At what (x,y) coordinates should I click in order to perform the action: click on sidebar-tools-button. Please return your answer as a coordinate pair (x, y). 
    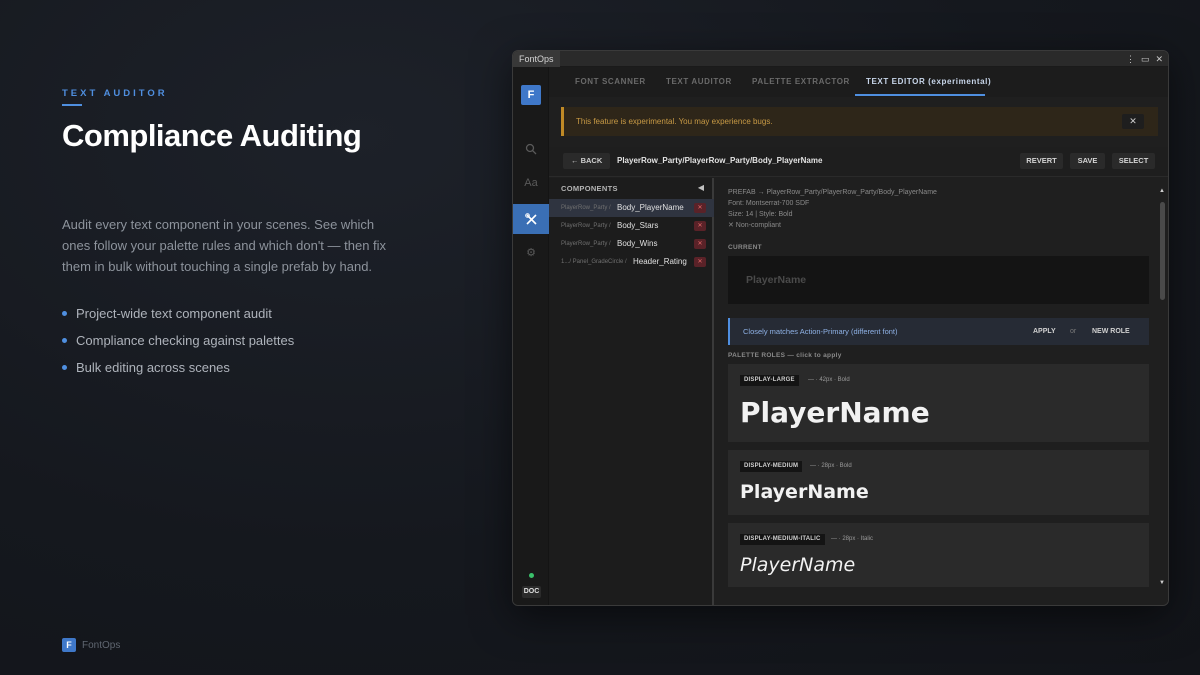
    Looking at the image, I should click on (531, 219).